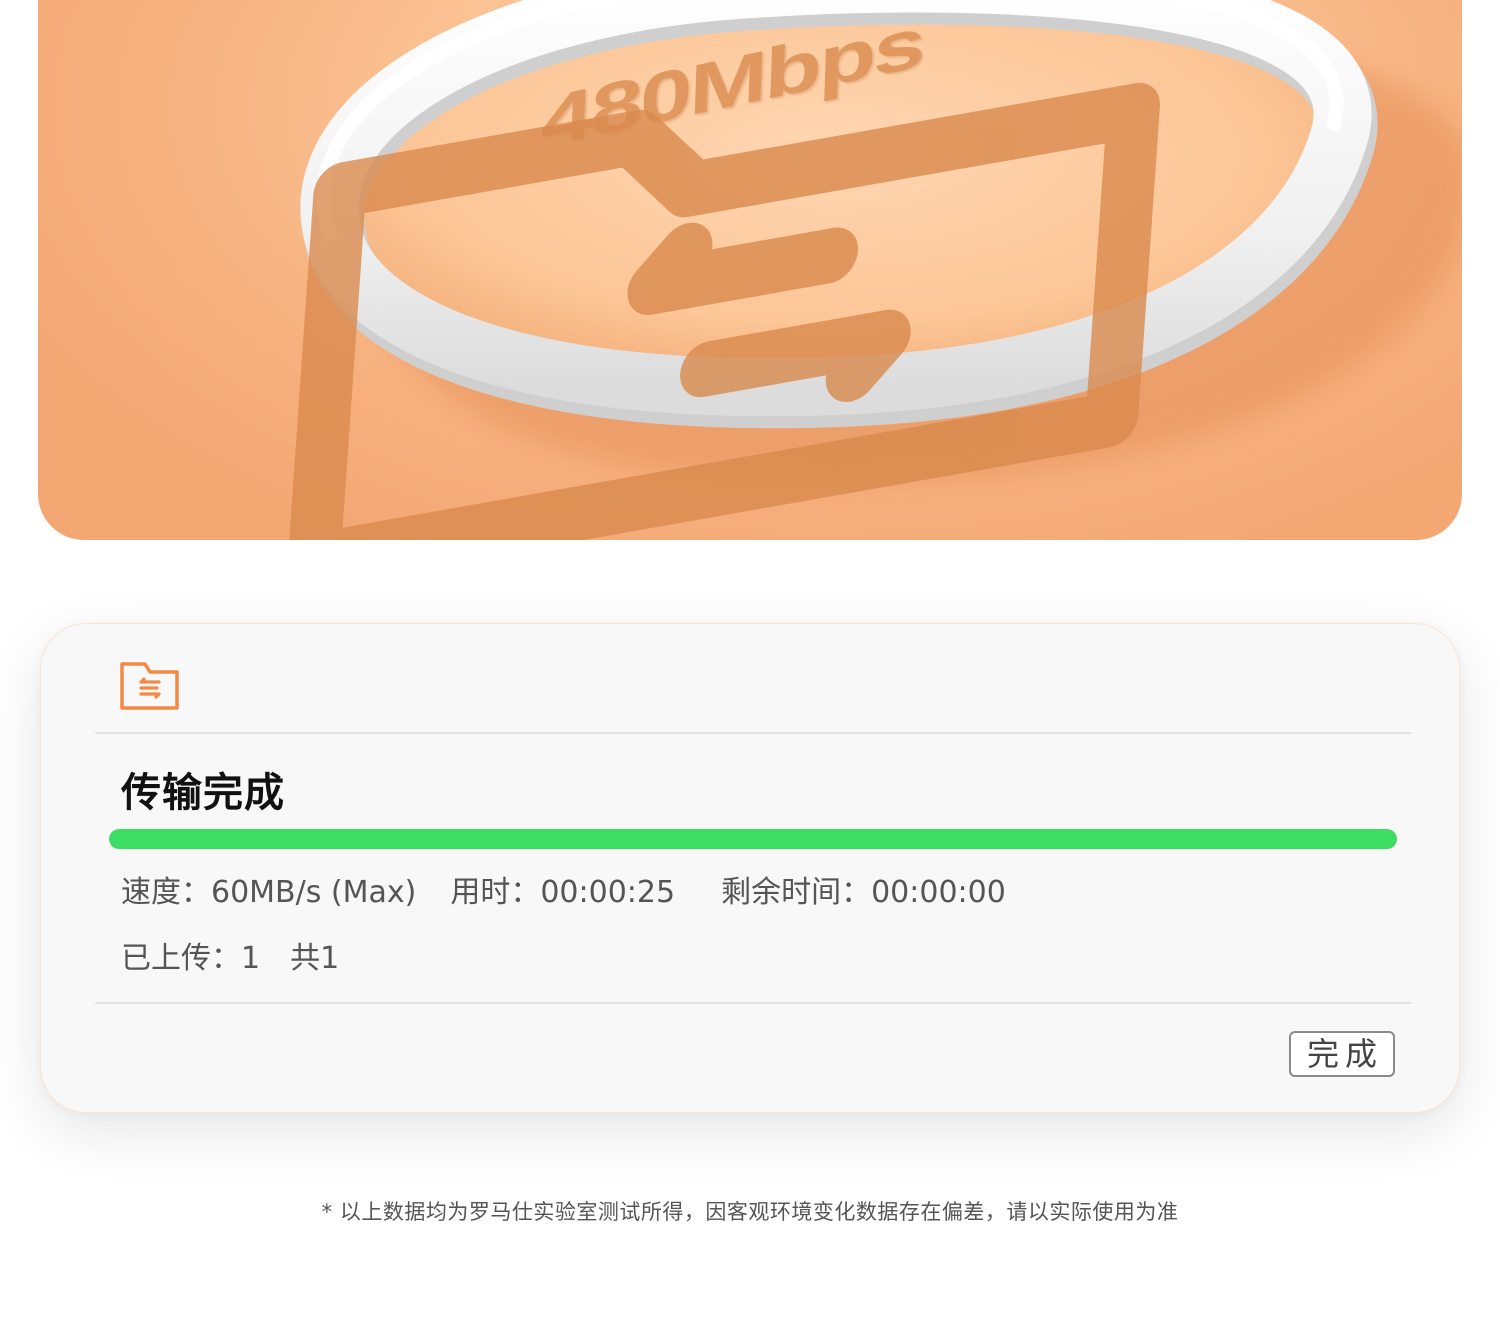  What do you see at coordinates (149, 686) in the screenshot?
I see `folder-transfer-icon` at bounding box center [149, 686].